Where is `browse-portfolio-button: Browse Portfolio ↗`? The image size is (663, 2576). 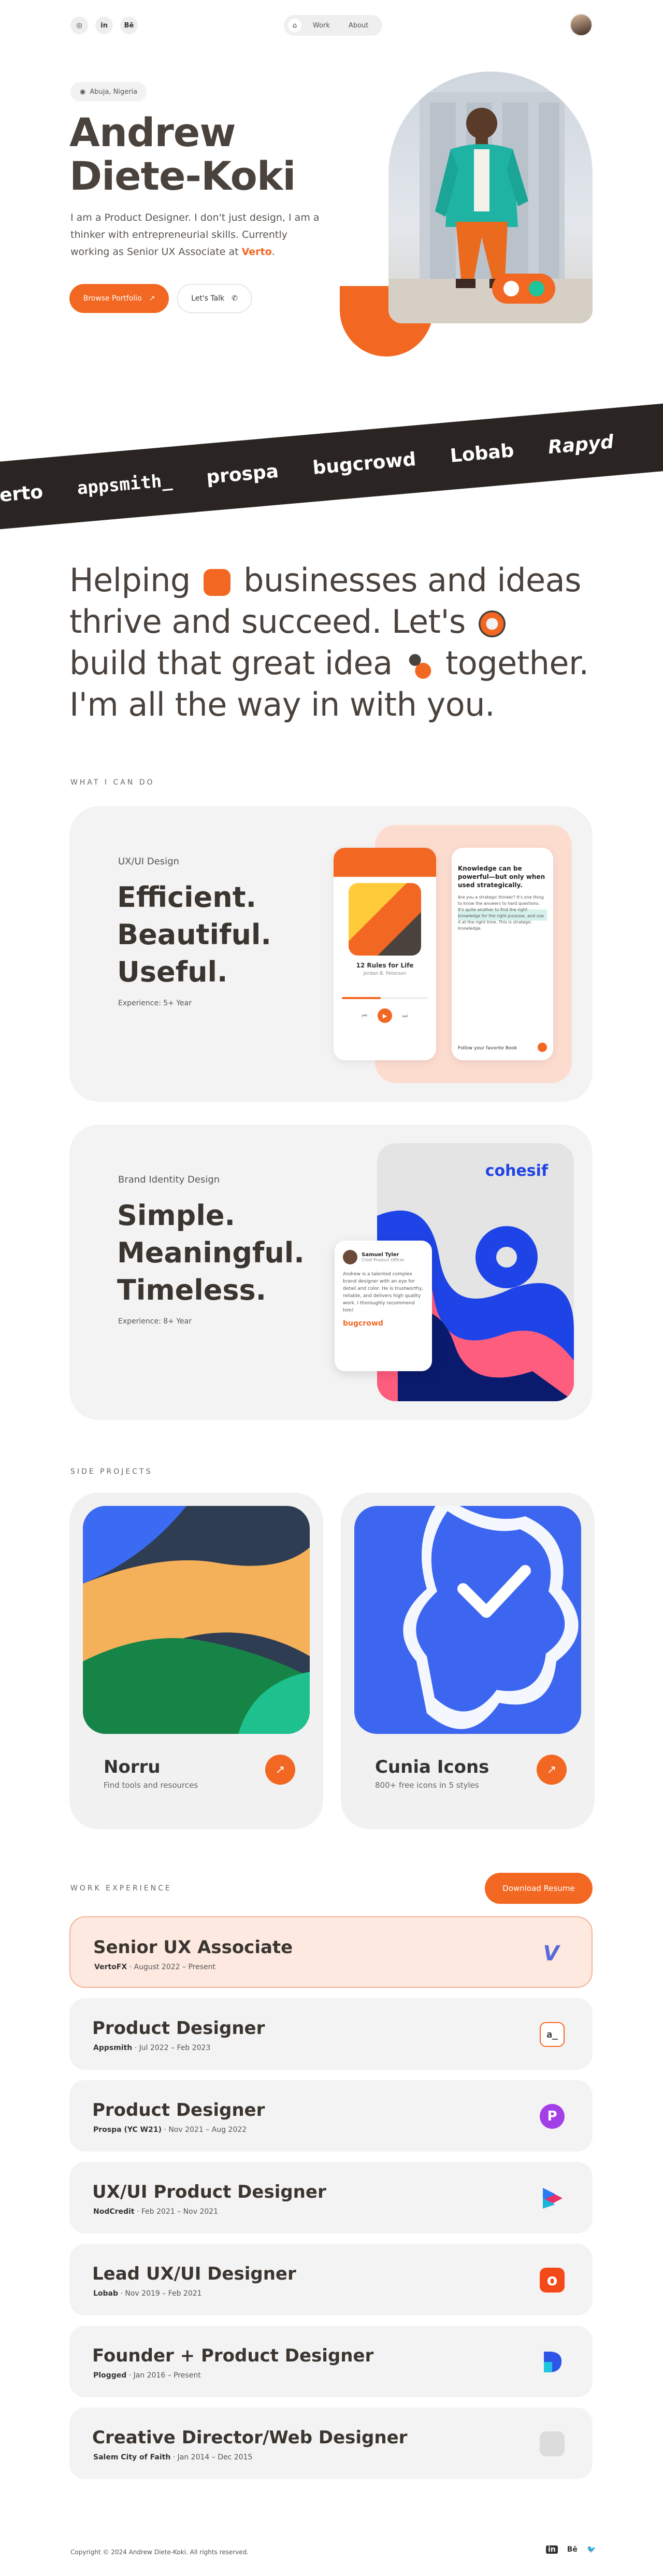
browse-portfolio-button: Browse Portfolio ↗ is located at coordinates (119, 298).